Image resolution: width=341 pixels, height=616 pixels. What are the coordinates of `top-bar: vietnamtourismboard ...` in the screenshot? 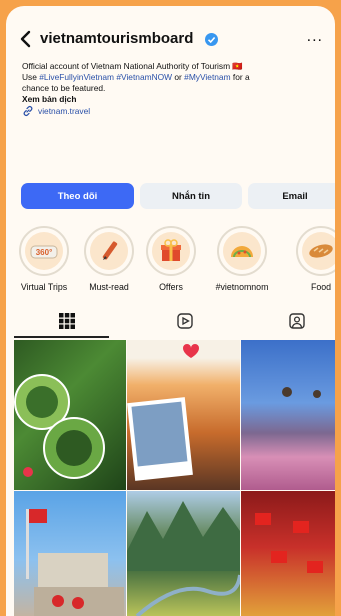 It's located at (170, 40).